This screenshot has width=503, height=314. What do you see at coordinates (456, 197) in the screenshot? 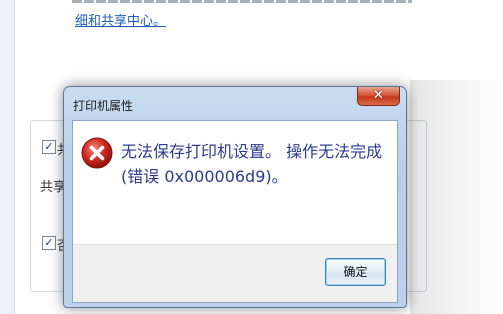
I see `dialog-shadow` at bounding box center [456, 197].